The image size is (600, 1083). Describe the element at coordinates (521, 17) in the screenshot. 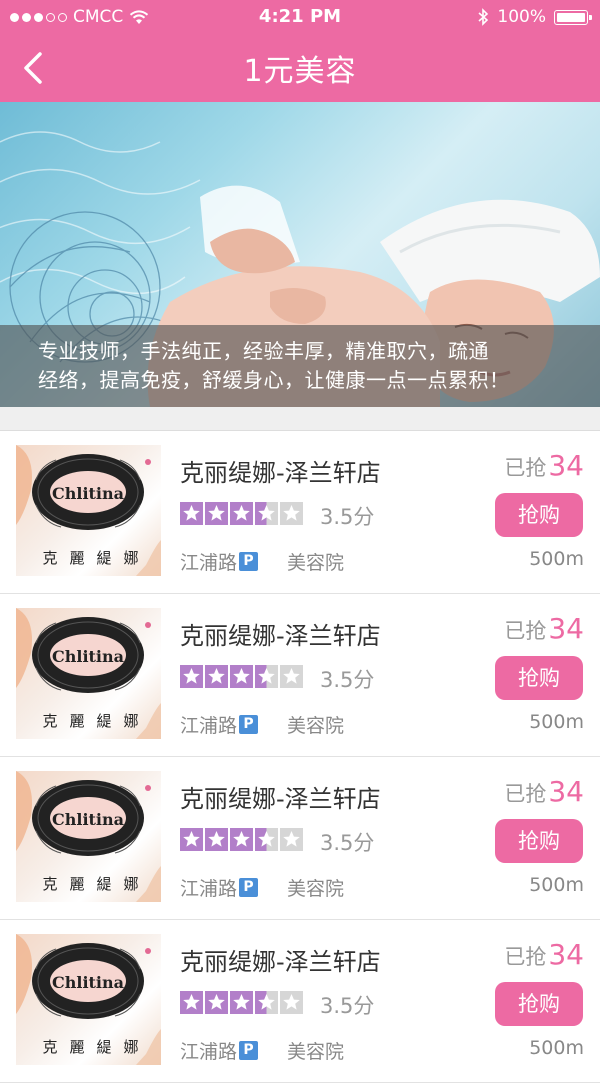

I see `battery-percent: 100%` at that location.